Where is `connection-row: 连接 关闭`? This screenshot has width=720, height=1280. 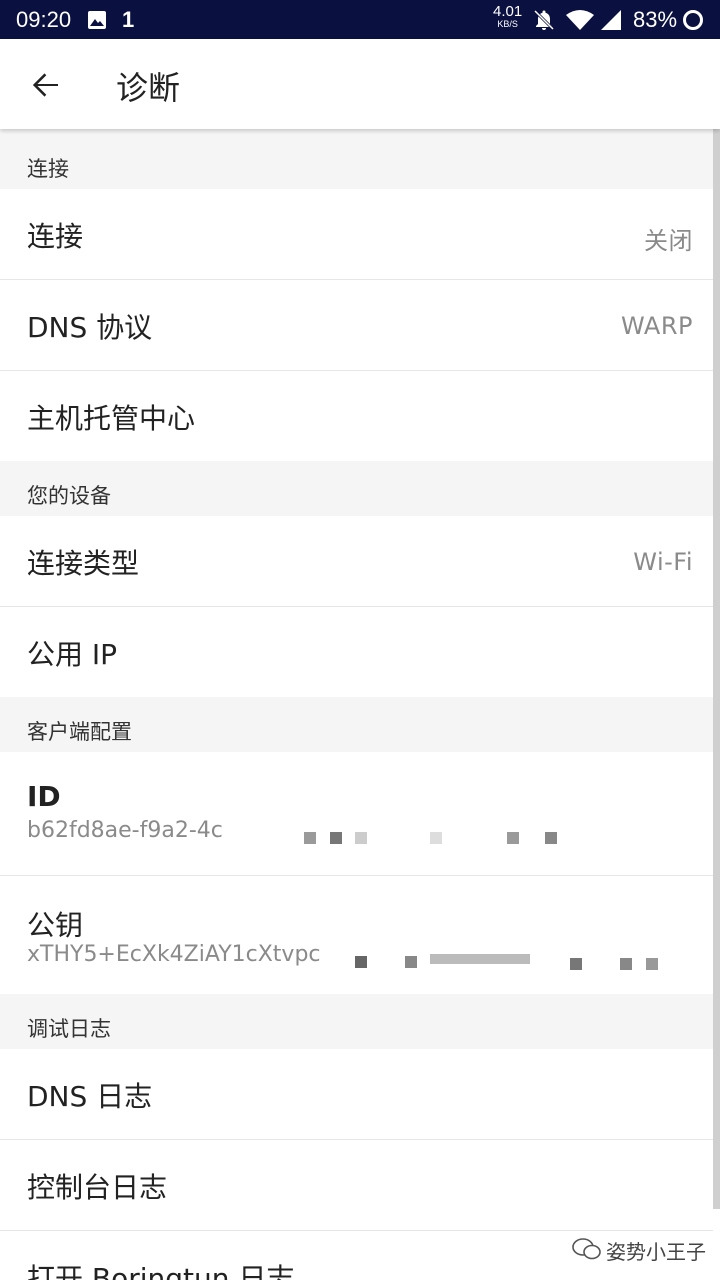 connection-row: 连接 关闭 is located at coordinates (356, 234).